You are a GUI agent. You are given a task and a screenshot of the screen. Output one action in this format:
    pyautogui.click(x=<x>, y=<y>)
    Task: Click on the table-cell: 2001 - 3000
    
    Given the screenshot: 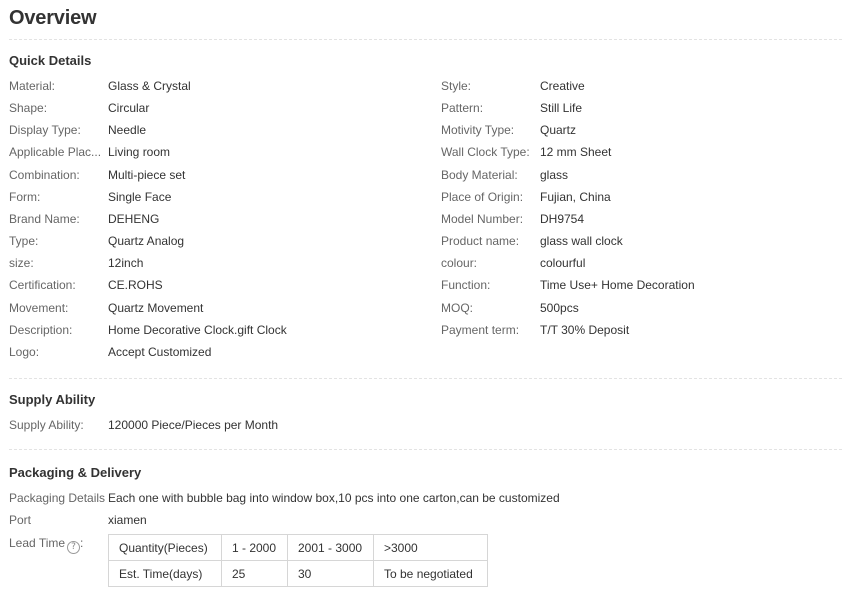 What is the action you would take?
    pyautogui.click(x=330, y=547)
    